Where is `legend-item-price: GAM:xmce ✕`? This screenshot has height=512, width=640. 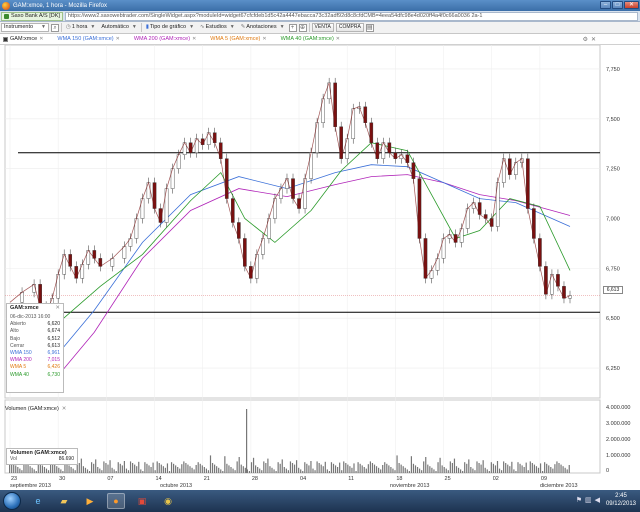
legend-item-price: GAM:xmce ✕ is located at coordinates (23, 39).